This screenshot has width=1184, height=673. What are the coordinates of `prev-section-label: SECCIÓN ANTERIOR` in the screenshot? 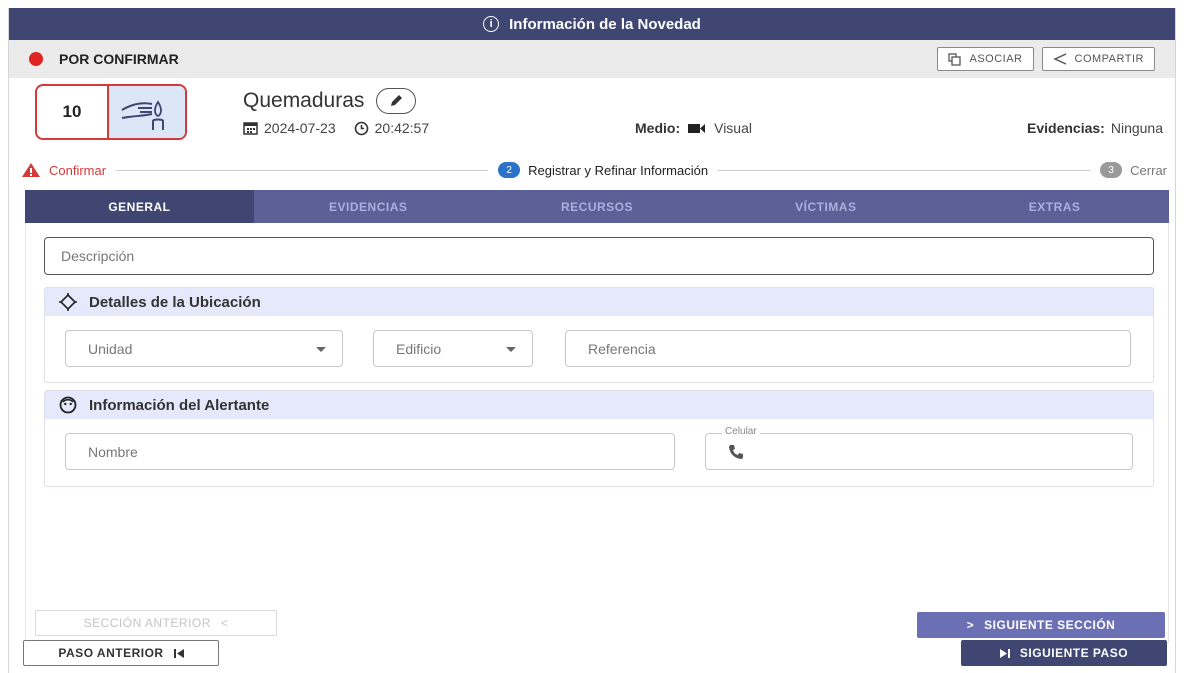 It's located at (147, 623).